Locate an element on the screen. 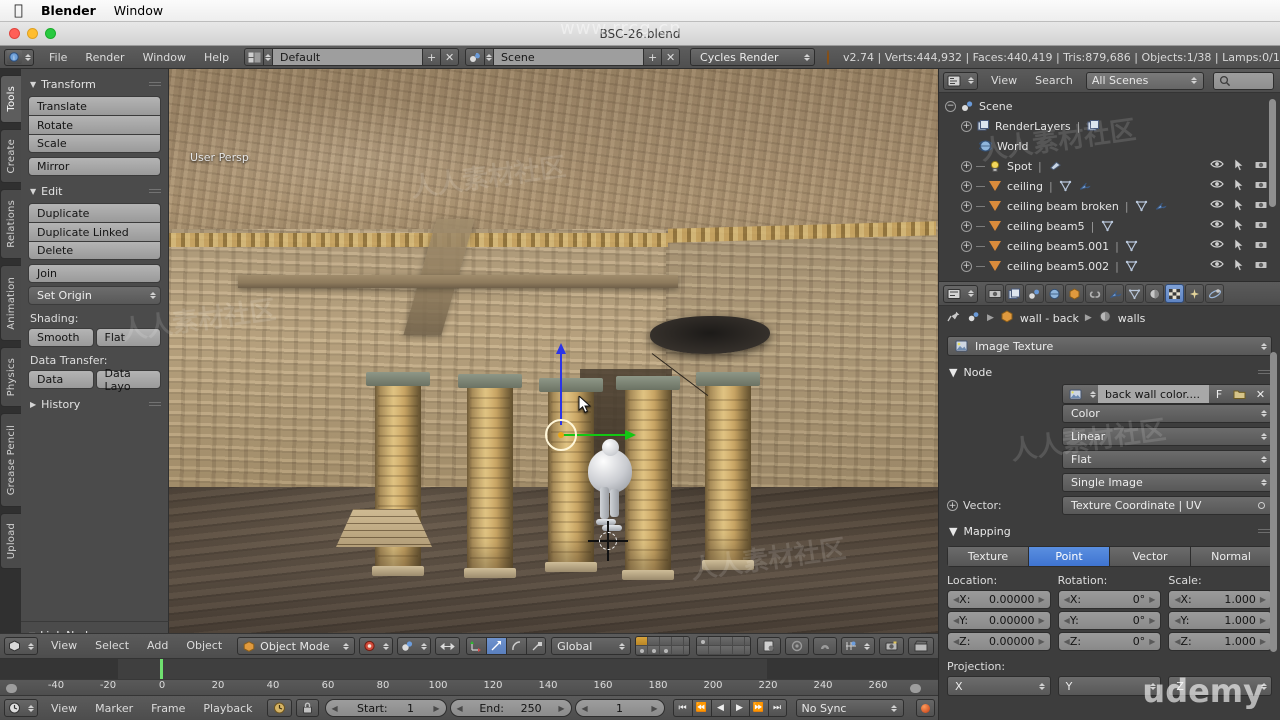 The width and height of the screenshot is (1280, 720). snap-element-dropdown is located at coordinates (857, 646).